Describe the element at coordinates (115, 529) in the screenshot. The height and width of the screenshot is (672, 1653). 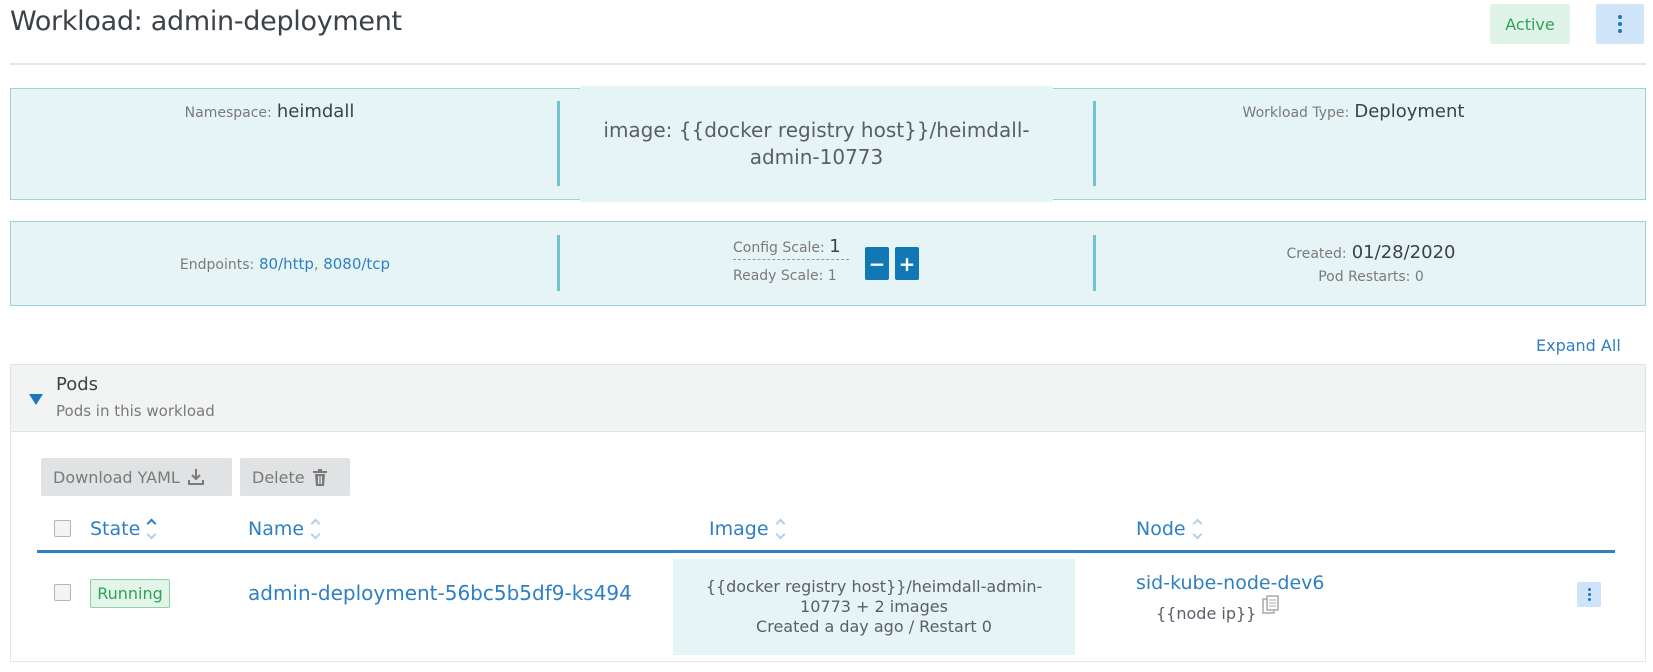
I see `column-header-label: State` at that location.